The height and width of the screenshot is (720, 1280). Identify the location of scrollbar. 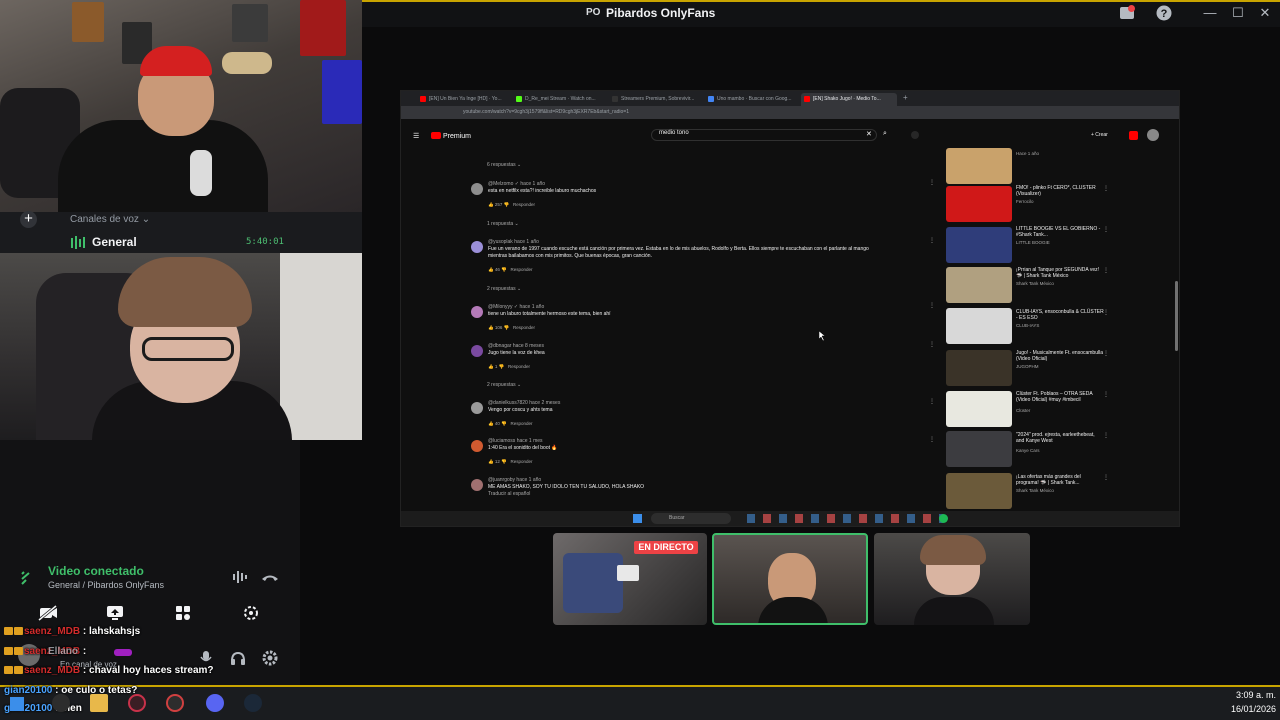
(1176, 316).